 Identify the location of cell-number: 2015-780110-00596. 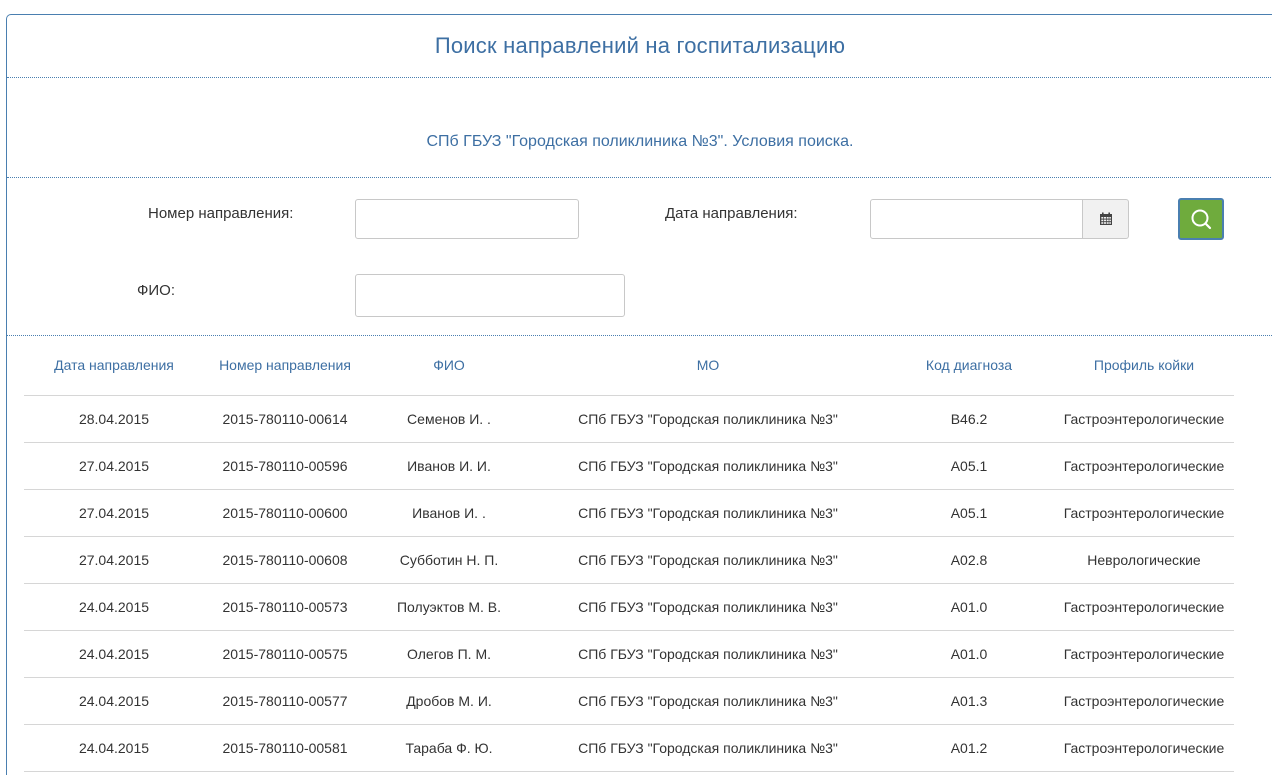
(285, 466).